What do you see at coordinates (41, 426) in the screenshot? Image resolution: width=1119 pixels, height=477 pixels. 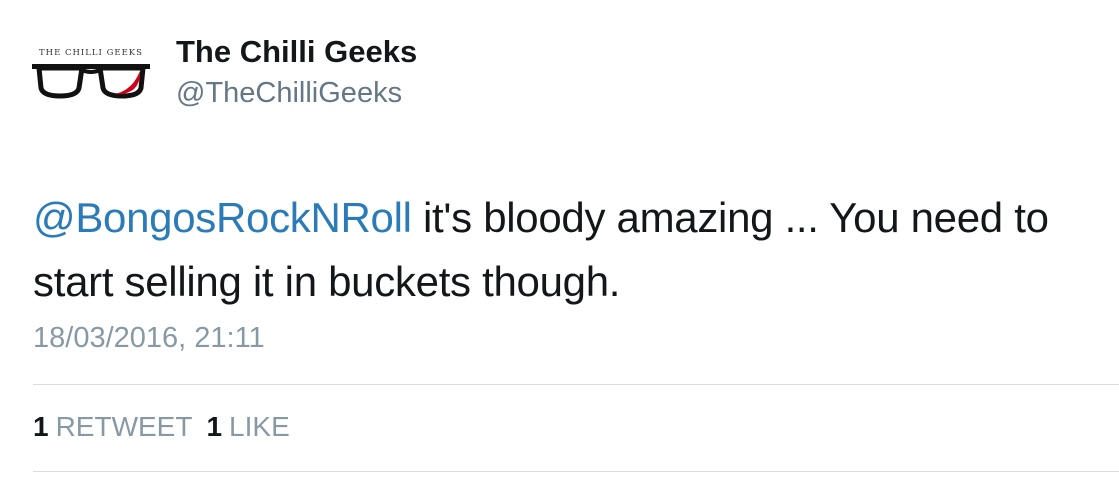 I see `retweets-count: 1` at bounding box center [41, 426].